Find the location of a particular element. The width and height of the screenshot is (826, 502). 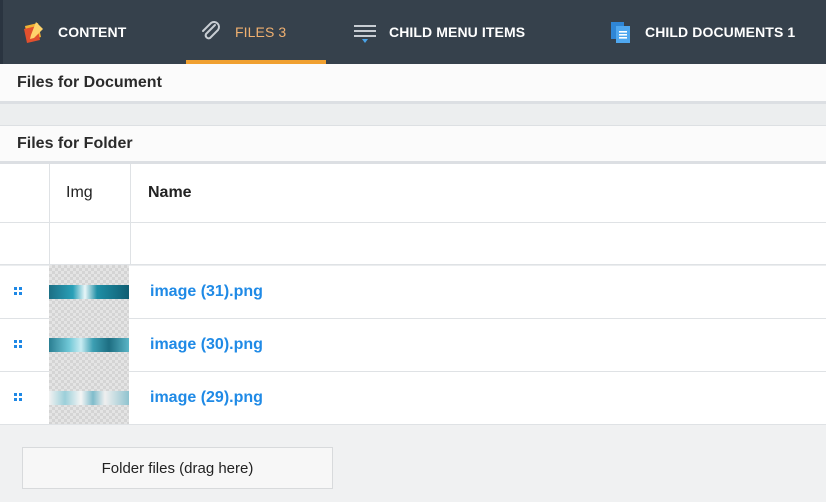

header-divider is located at coordinates (413, 222).